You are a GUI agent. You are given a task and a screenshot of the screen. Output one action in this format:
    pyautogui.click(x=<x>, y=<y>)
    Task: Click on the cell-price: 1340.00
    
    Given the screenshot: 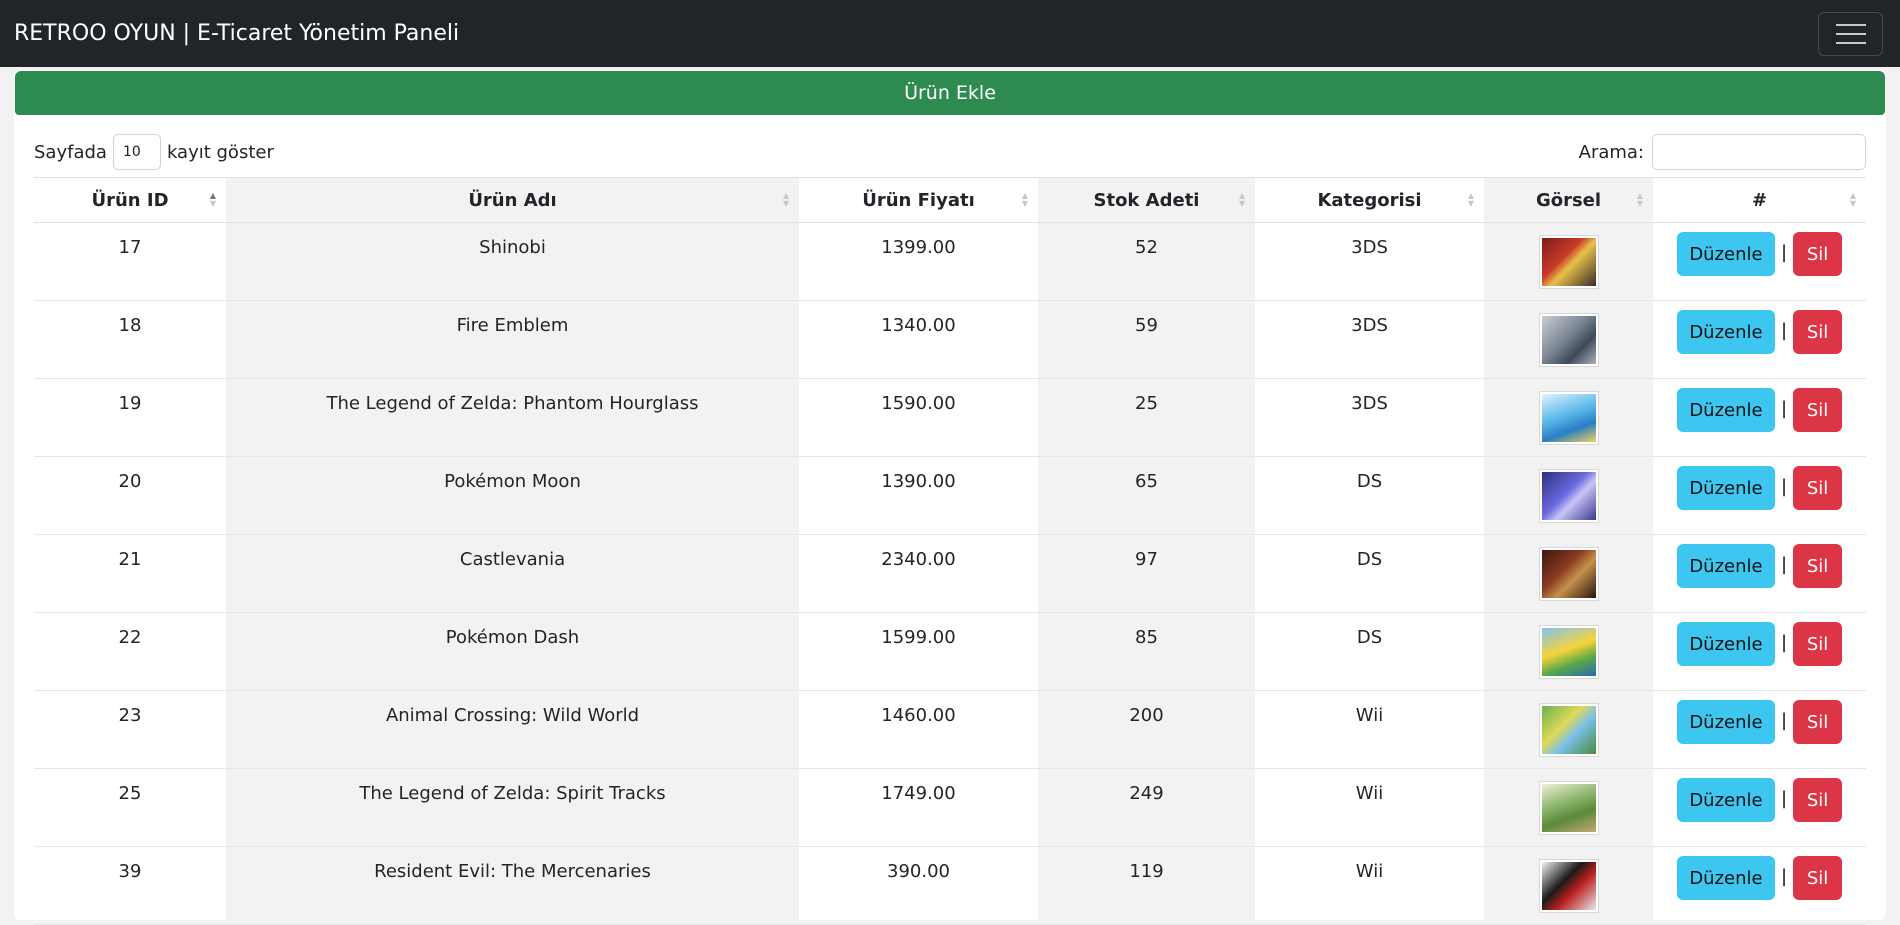 What is the action you would take?
    pyautogui.click(x=918, y=339)
    